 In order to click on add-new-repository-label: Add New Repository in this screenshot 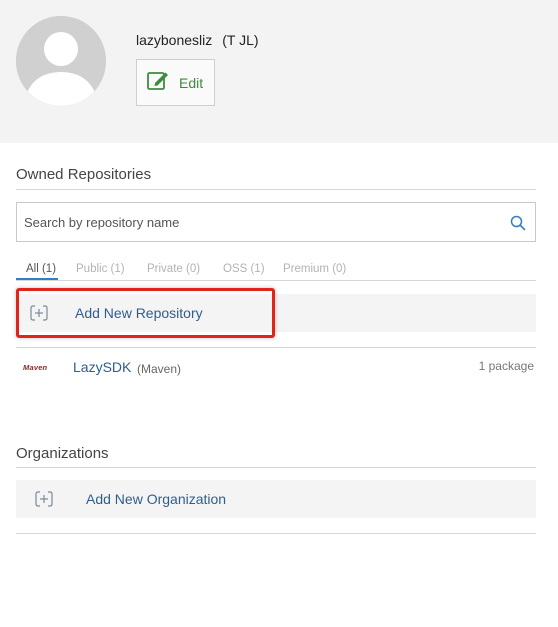, I will do `click(139, 313)`.